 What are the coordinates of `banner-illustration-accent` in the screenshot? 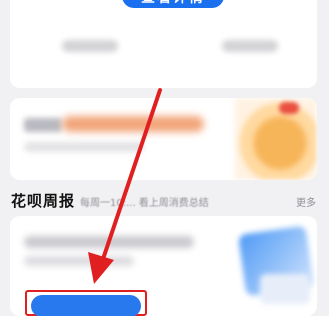 It's located at (289, 108).